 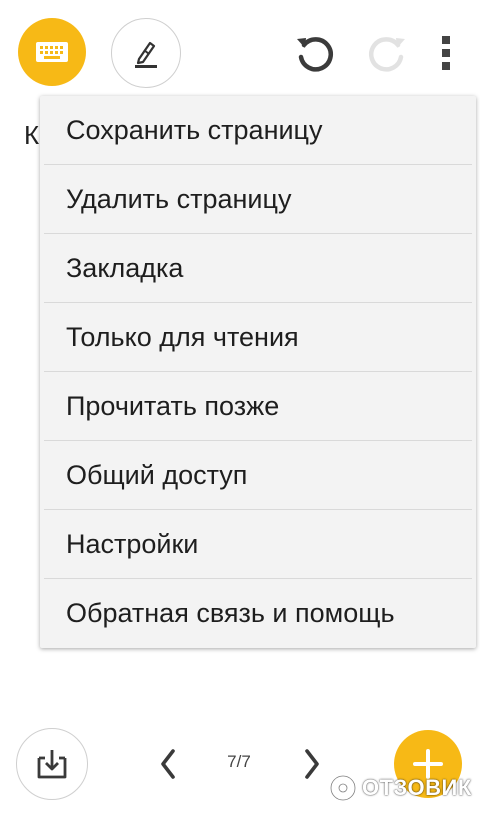 What do you see at coordinates (258, 337) in the screenshot?
I see `menu-item-read-only: Только для чтения` at bounding box center [258, 337].